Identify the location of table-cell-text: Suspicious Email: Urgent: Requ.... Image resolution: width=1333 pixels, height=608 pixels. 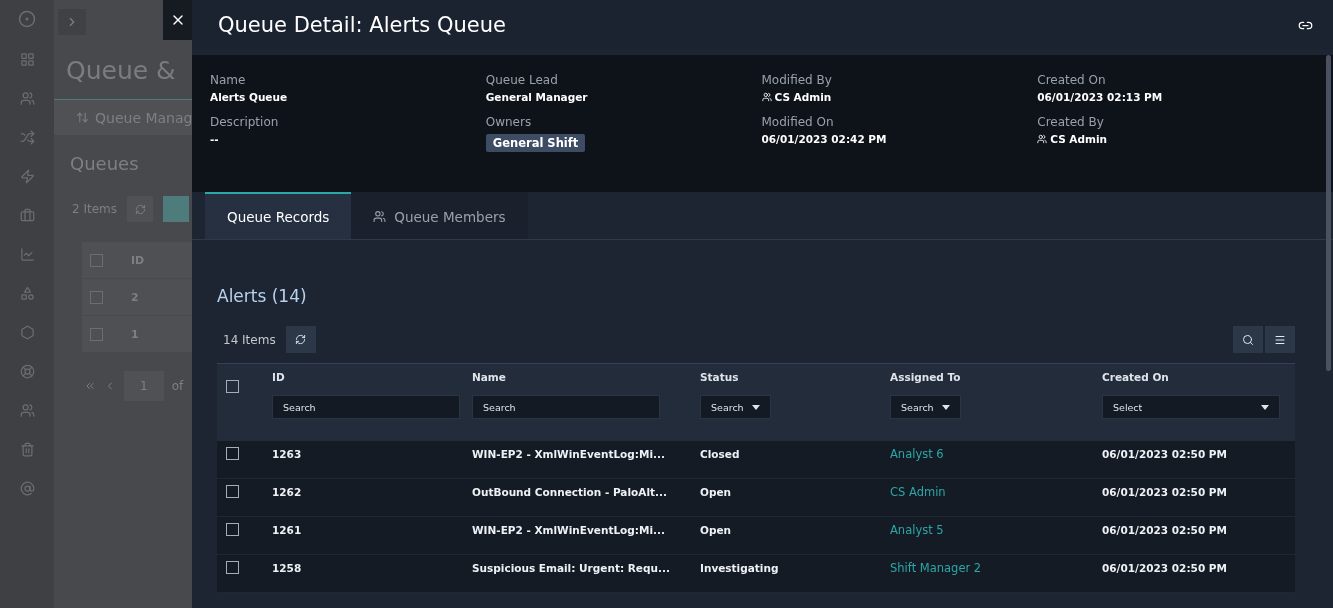
(571, 567).